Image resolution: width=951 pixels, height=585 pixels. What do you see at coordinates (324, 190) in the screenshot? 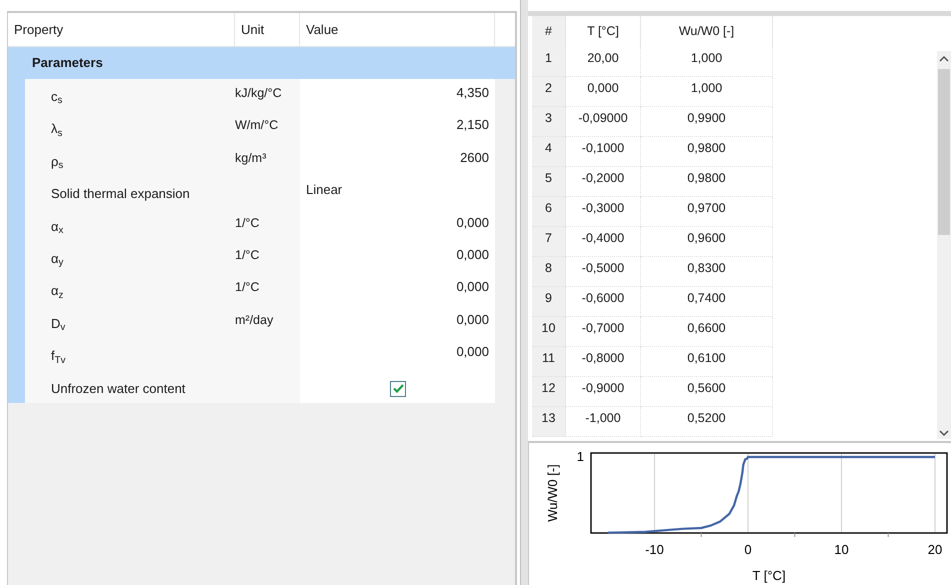
I see `value-cell: Linear` at bounding box center [324, 190].